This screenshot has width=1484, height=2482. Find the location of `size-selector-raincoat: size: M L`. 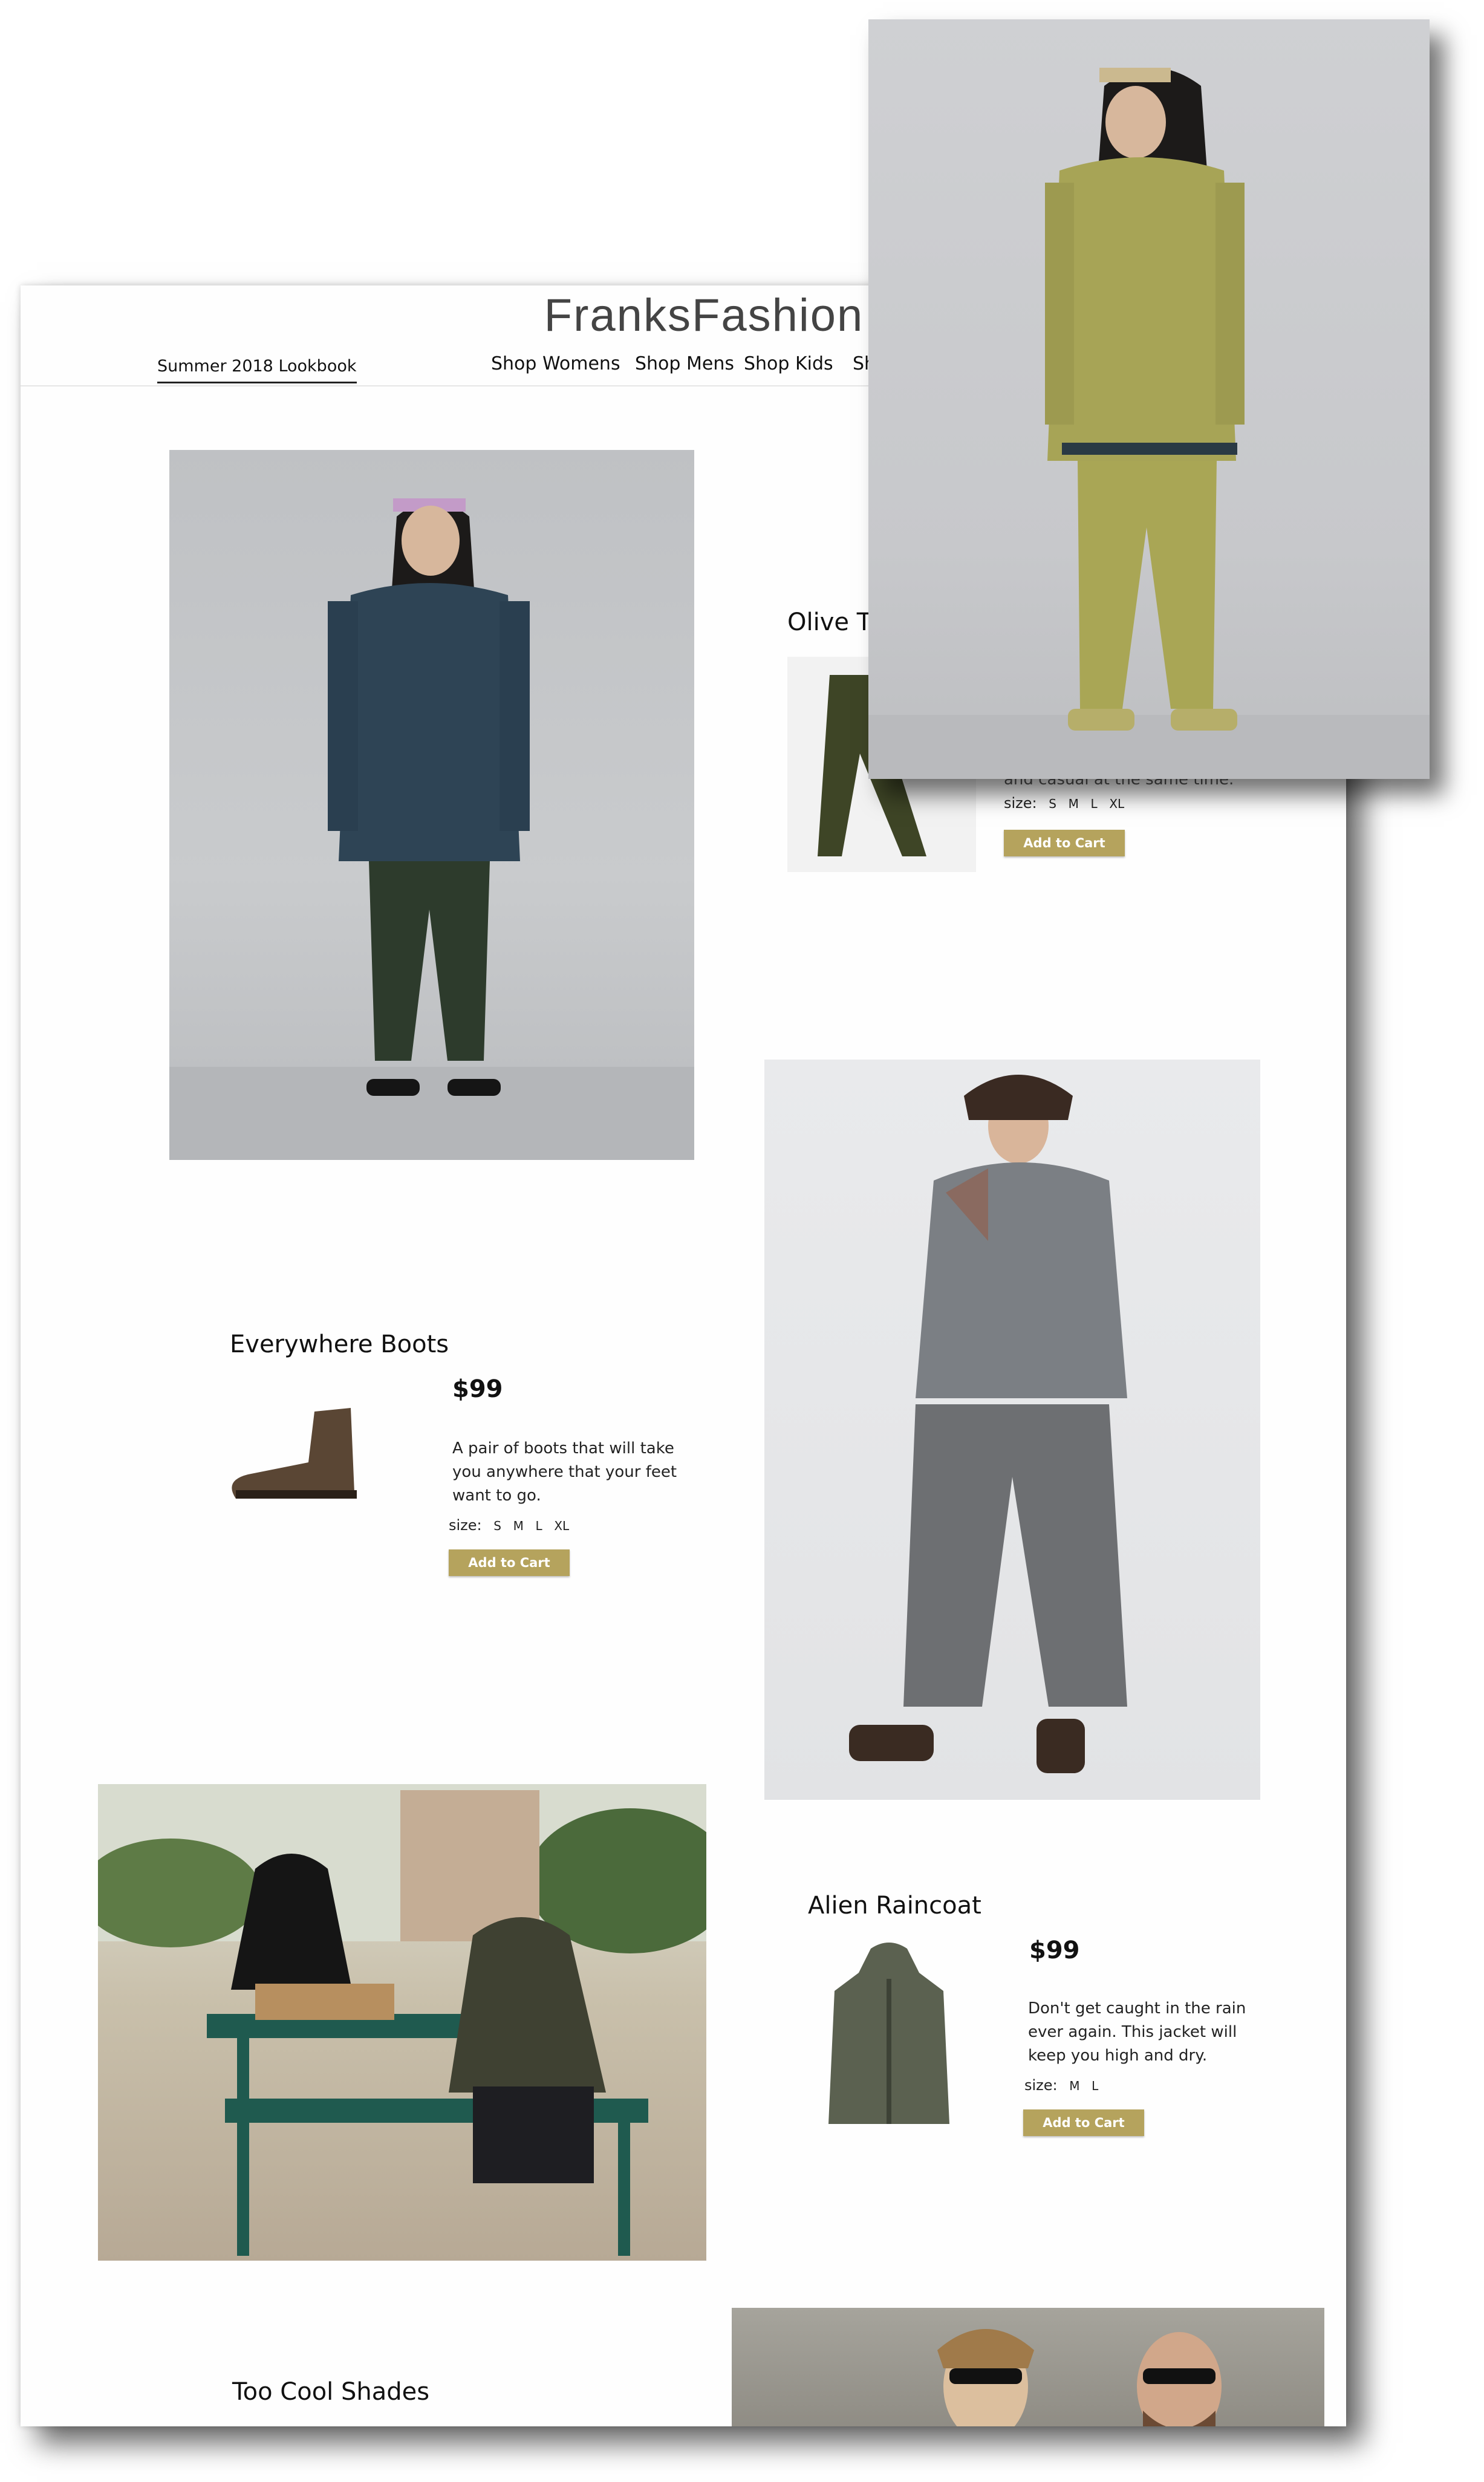

size-selector-raincoat: size: M L is located at coordinates (1061, 2085).